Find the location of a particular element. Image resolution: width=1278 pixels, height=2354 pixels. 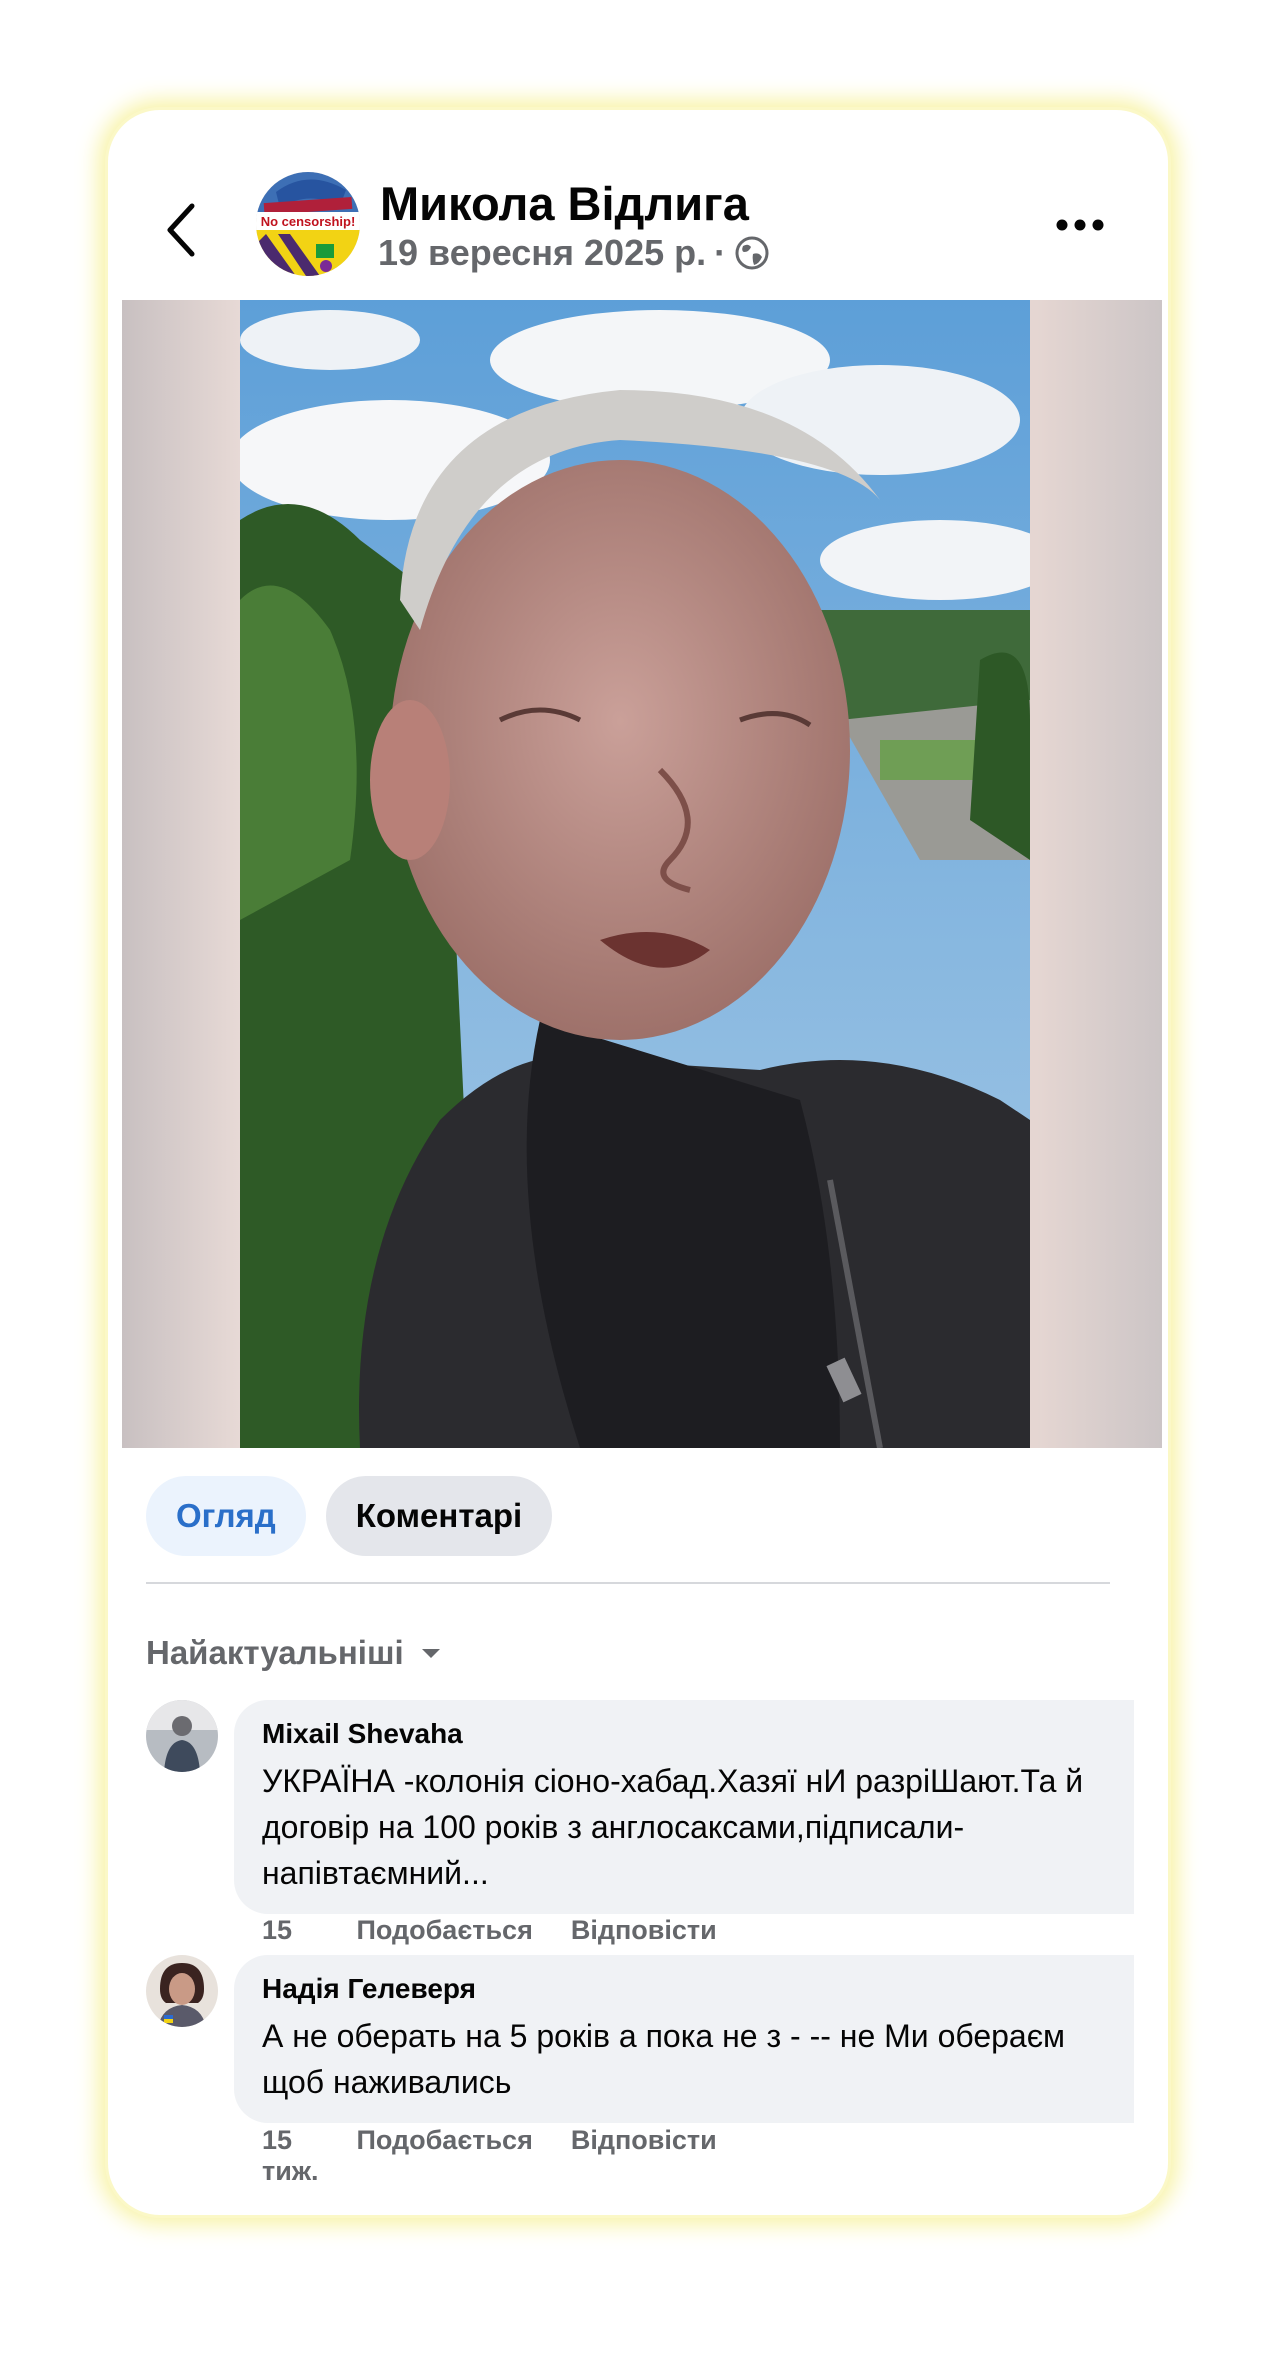

author-avatar: No censorship! is located at coordinates (308, 224).